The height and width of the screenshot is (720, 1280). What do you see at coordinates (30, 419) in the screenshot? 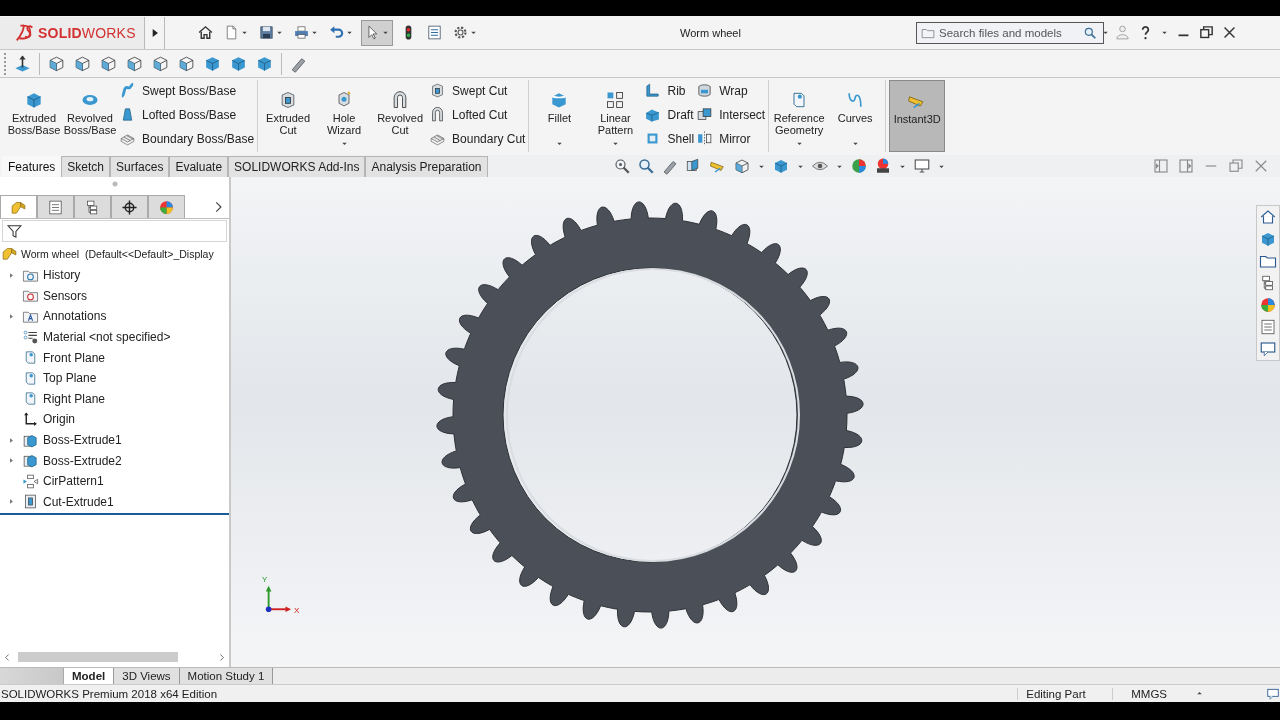
I see `axes-icon` at bounding box center [30, 419].